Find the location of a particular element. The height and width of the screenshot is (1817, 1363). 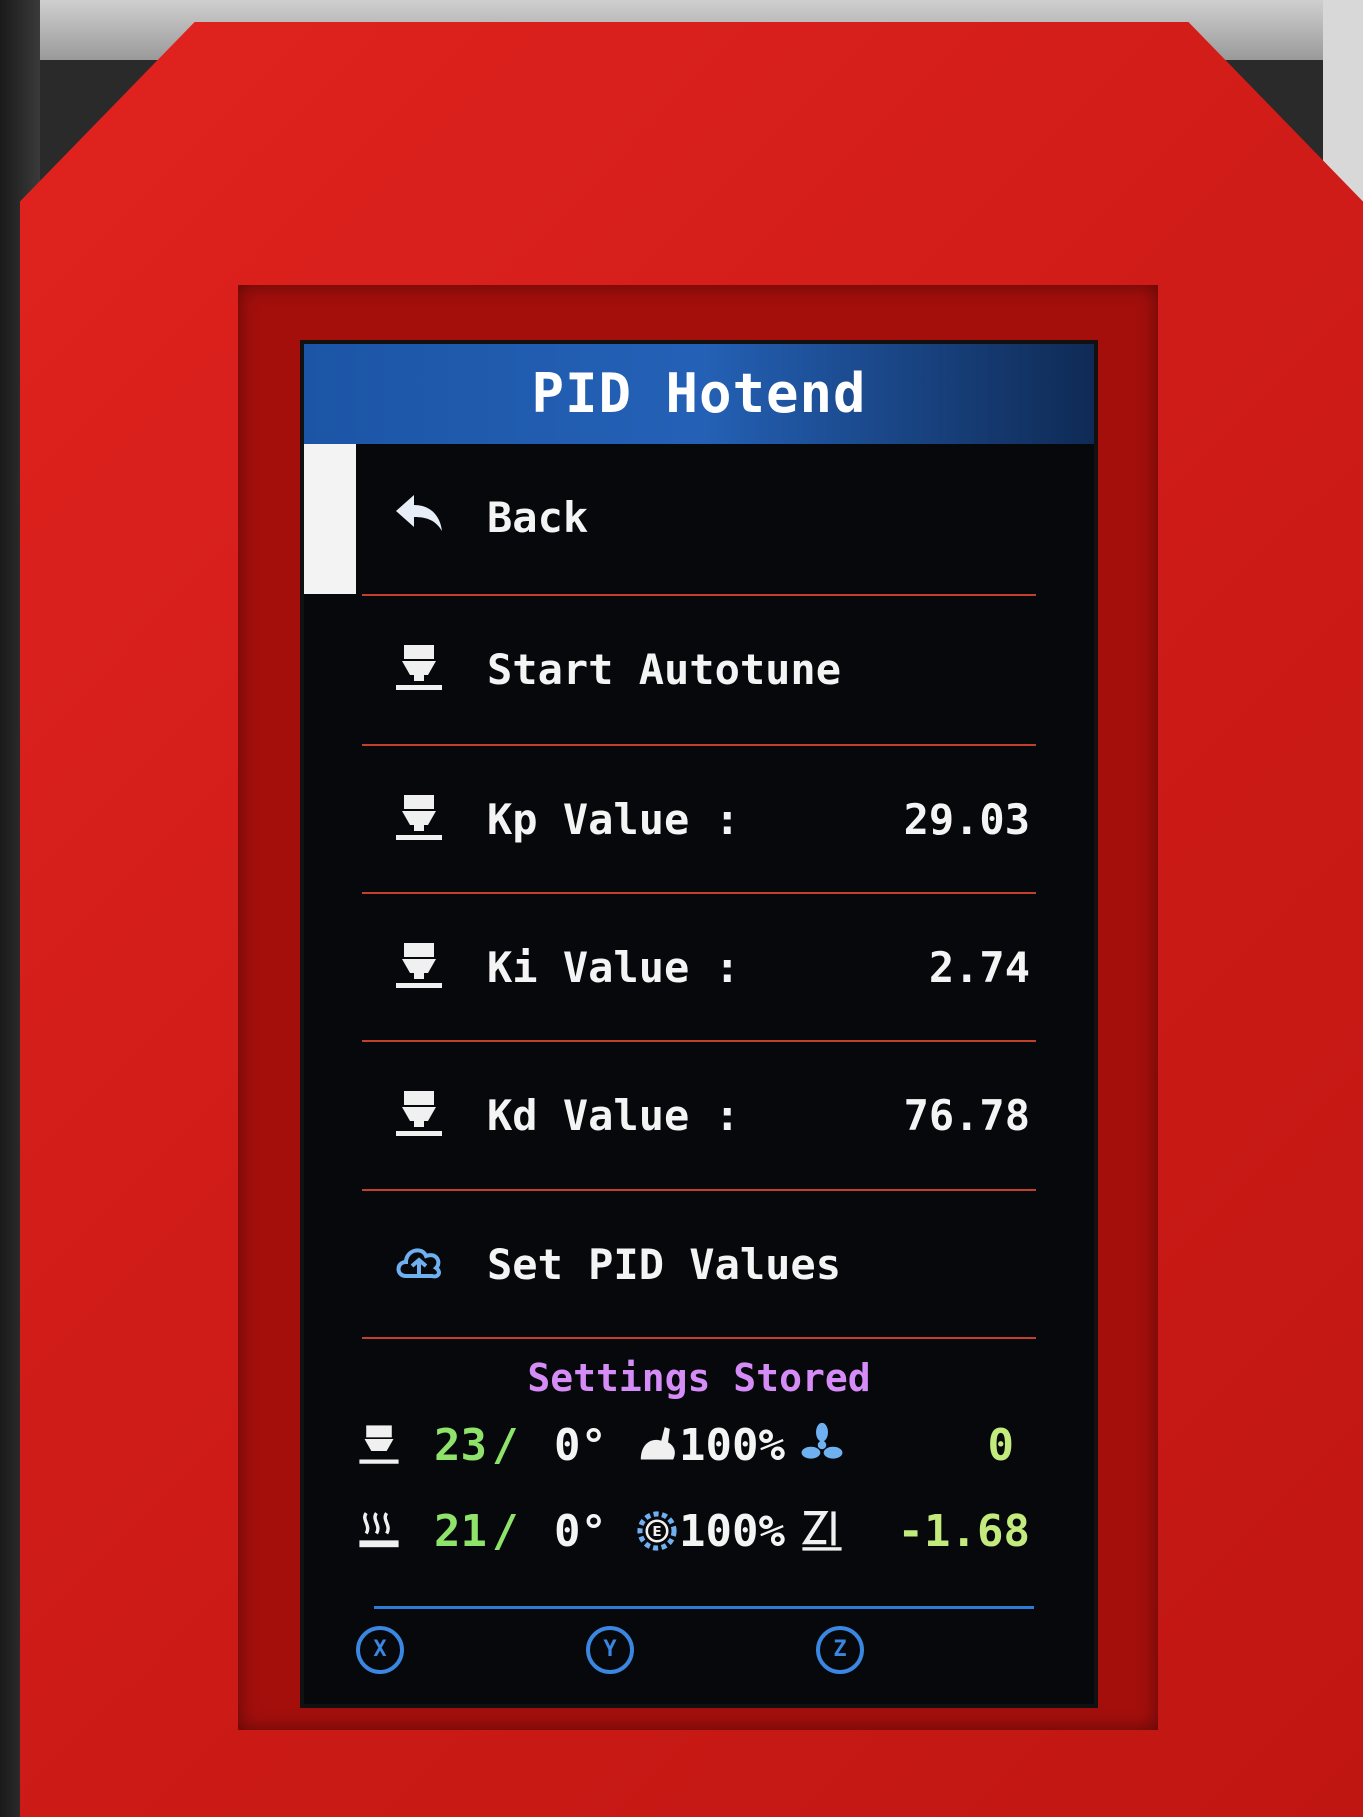

fan-icon is located at coordinates (822, 1440).